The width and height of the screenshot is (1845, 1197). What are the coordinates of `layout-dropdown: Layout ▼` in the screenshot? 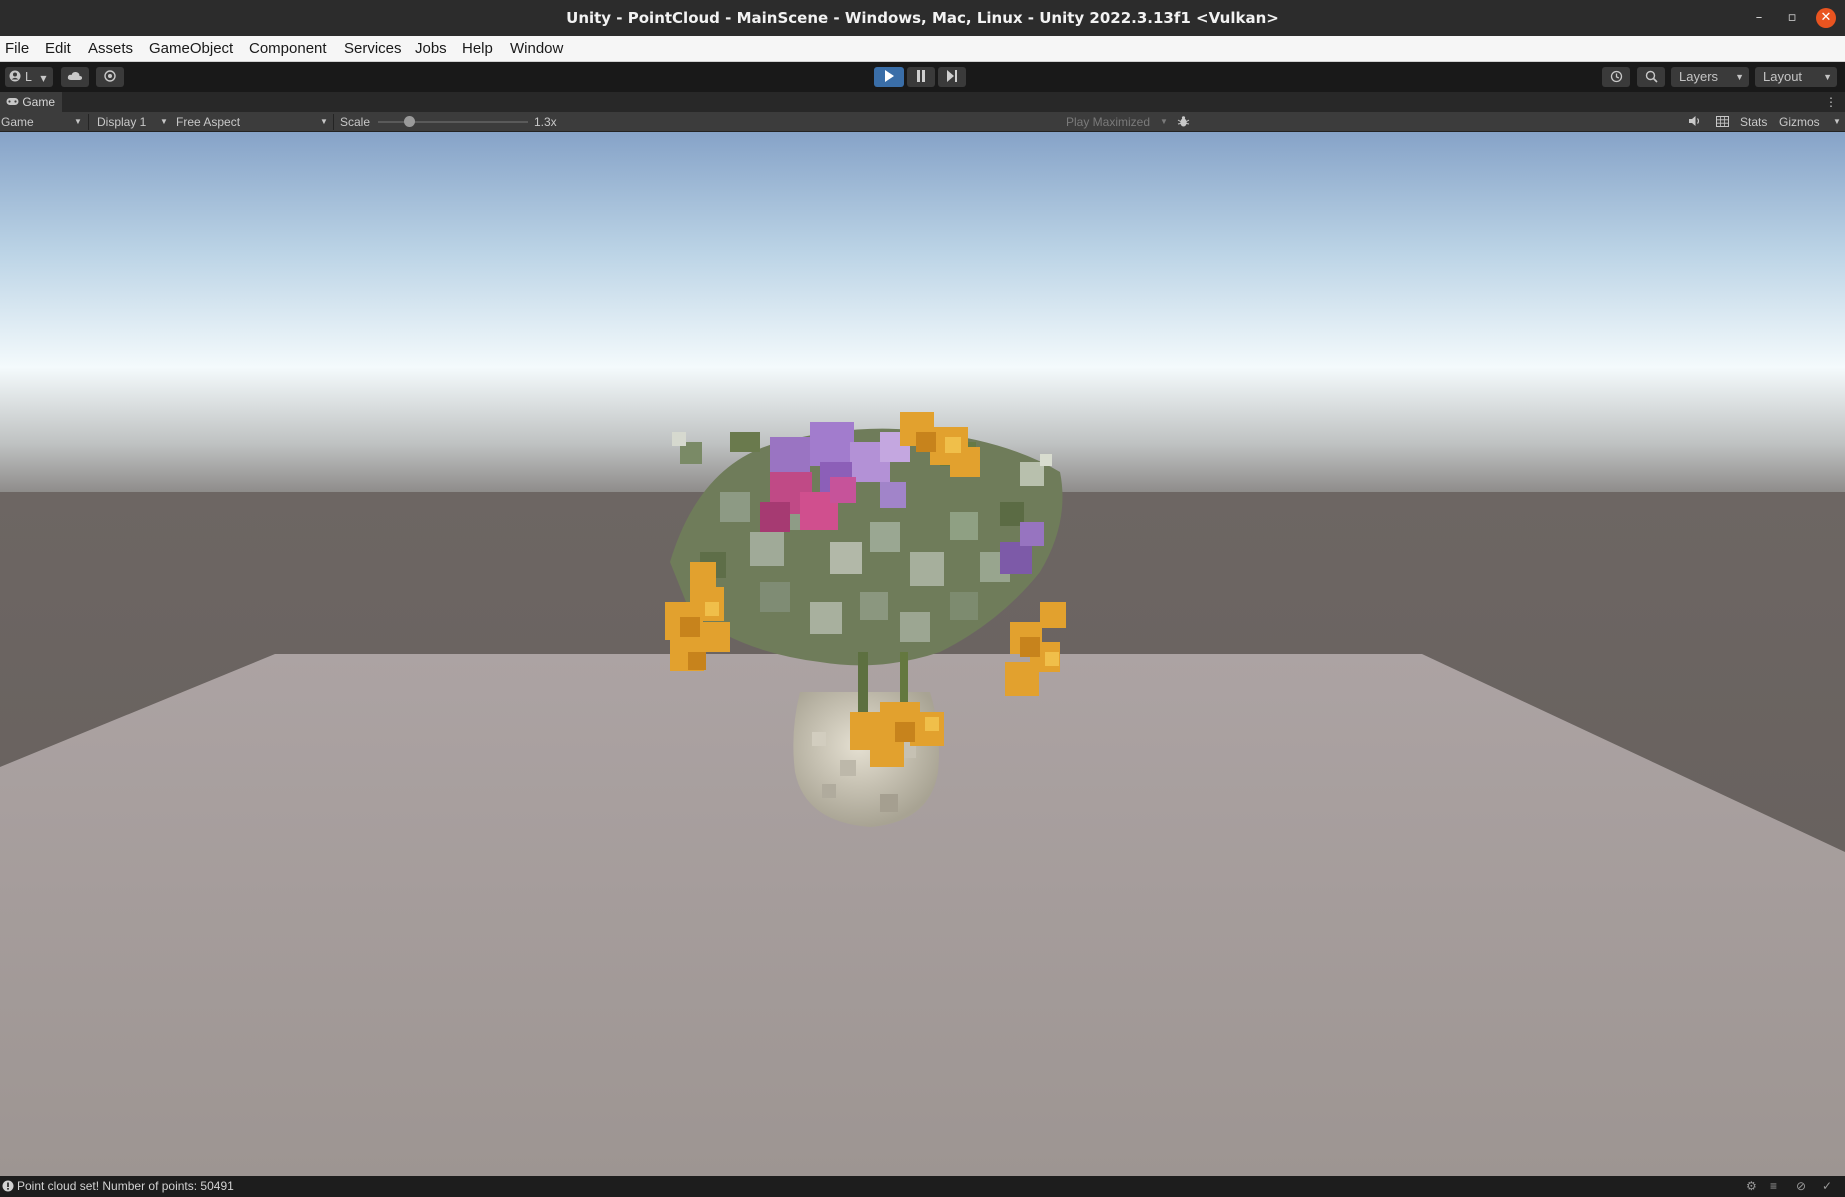 It's located at (1796, 77).